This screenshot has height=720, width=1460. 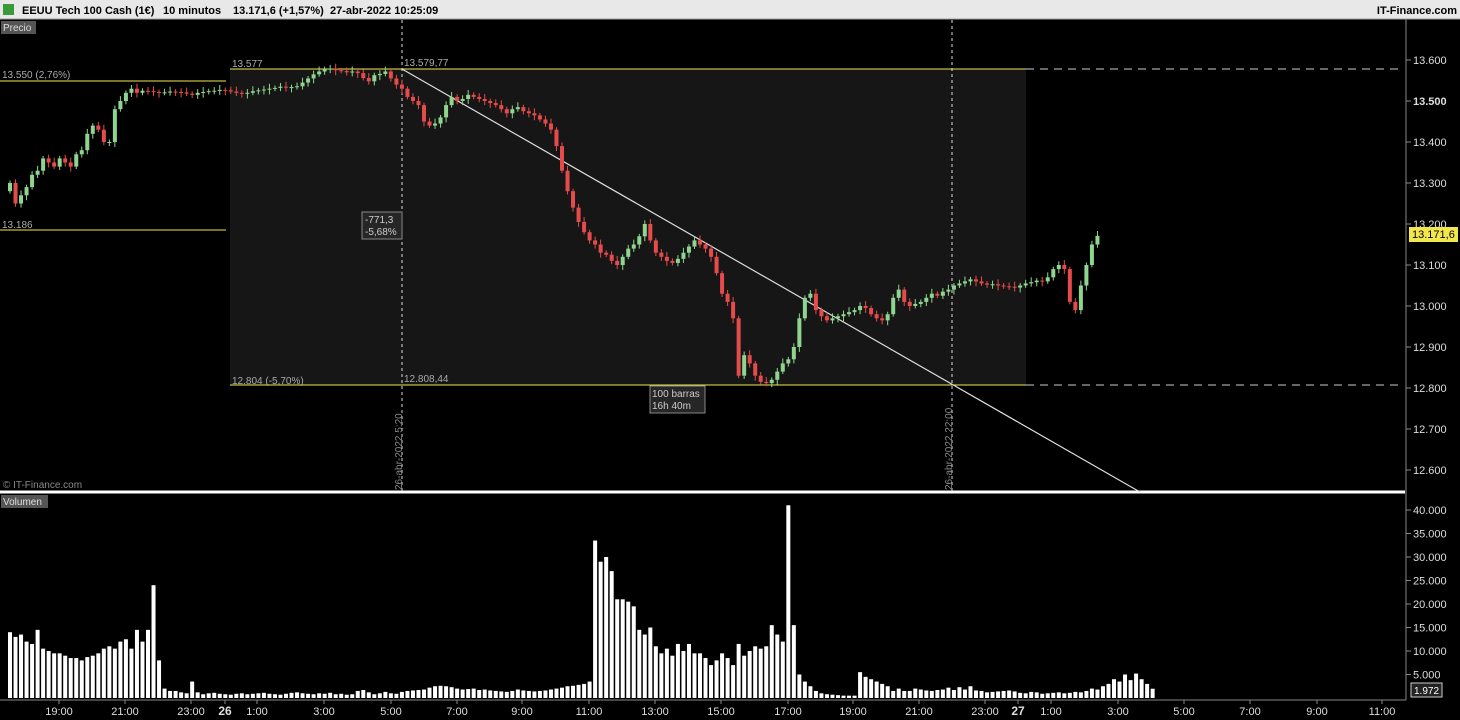 I want to click on volume-tick-label: 40.000, so click(x=1430, y=511).